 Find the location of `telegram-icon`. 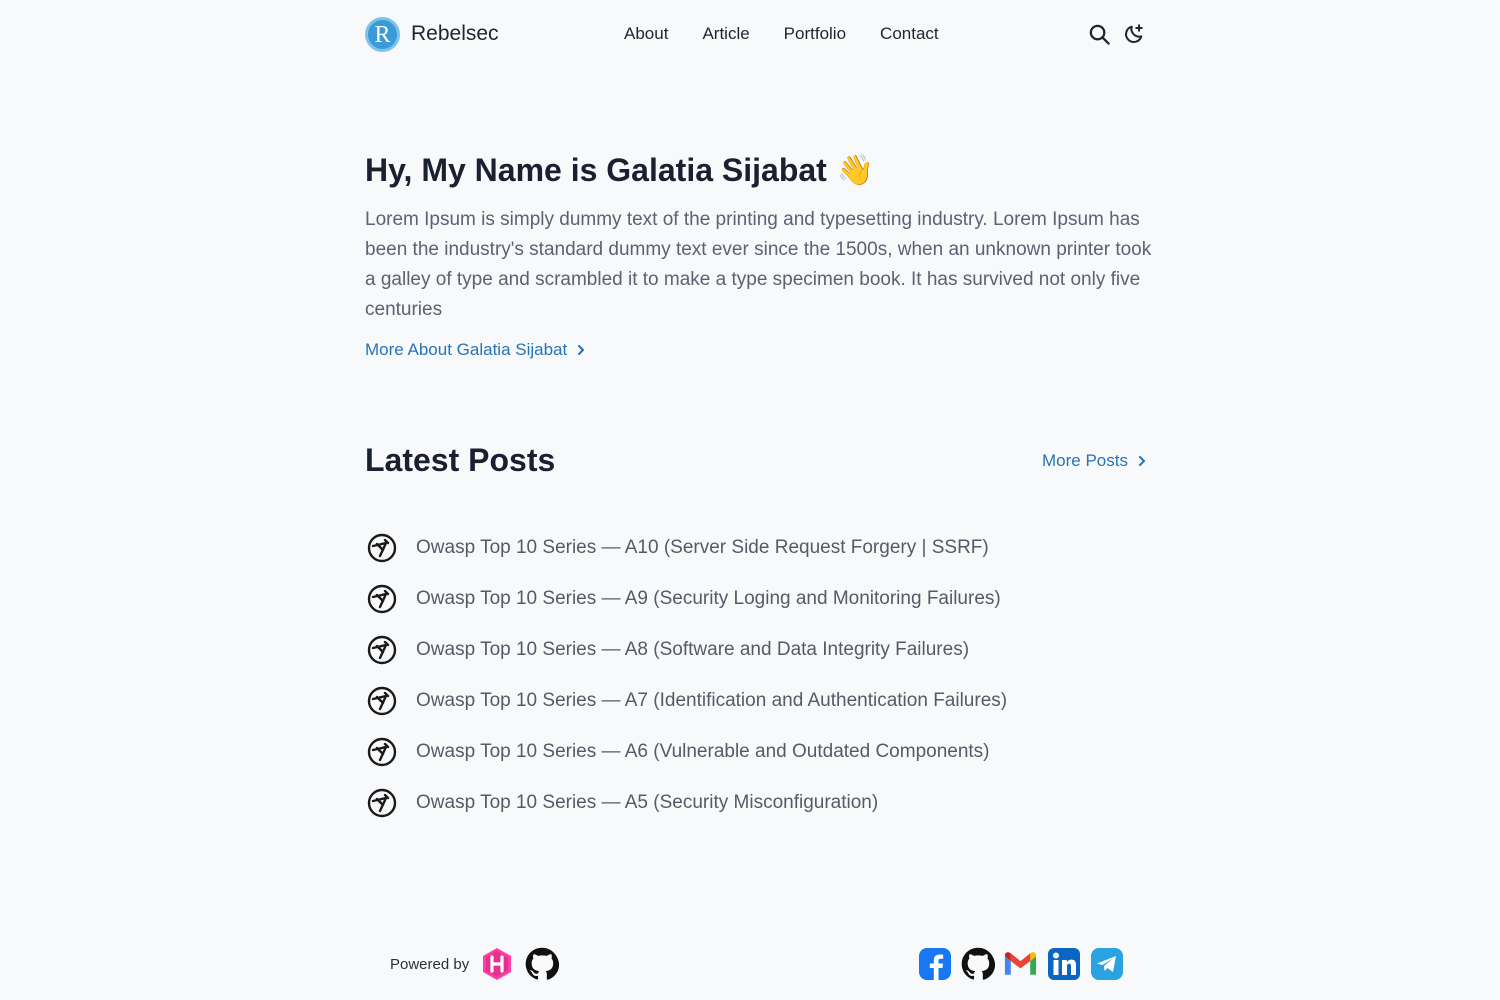

telegram-icon is located at coordinates (1106, 964).